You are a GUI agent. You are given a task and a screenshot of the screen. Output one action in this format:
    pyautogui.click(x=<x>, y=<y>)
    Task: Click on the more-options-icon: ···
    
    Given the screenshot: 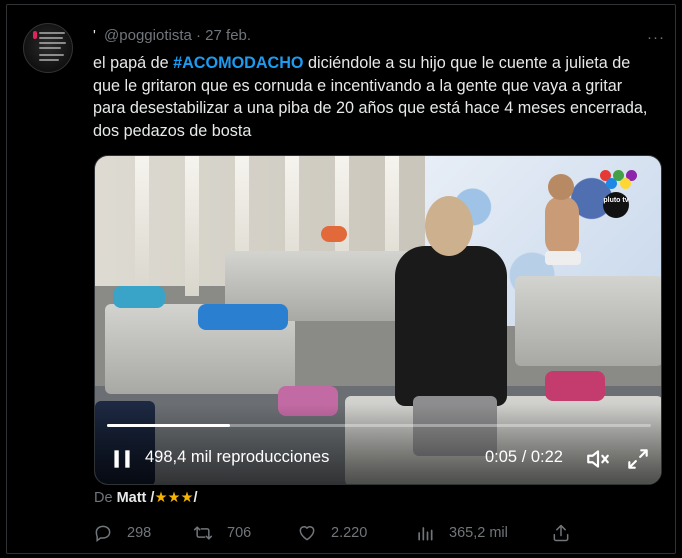 What is the action you would take?
    pyautogui.click(x=656, y=37)
    